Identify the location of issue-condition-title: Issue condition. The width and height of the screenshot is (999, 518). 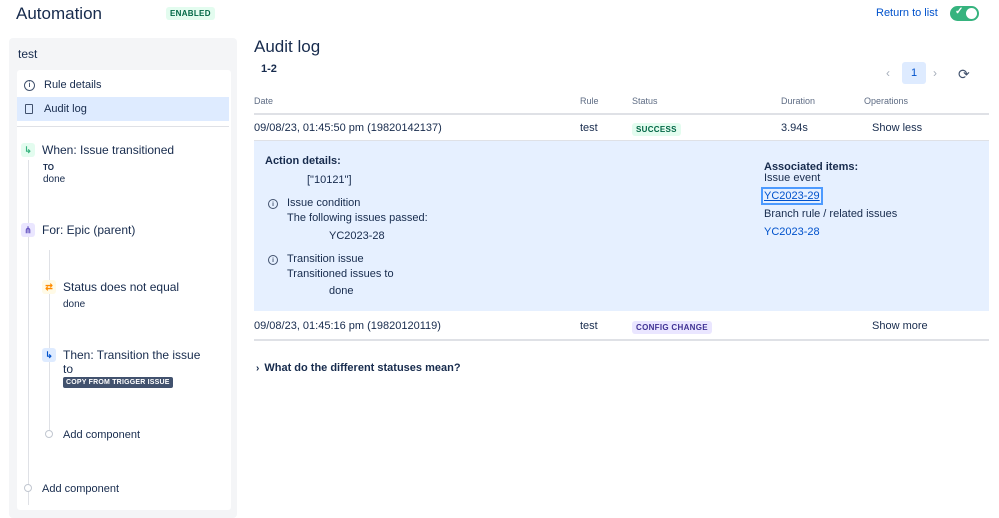
(324, 203).